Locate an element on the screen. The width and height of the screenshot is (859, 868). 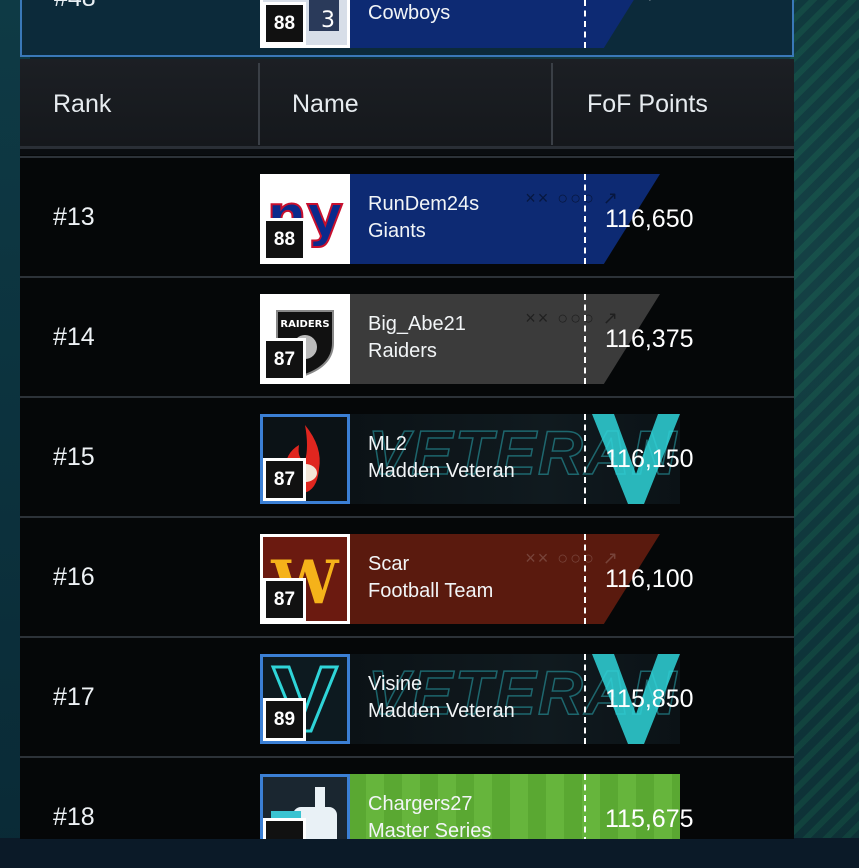
veteran-v-icon: 89 is located at coordinates (305, 699).